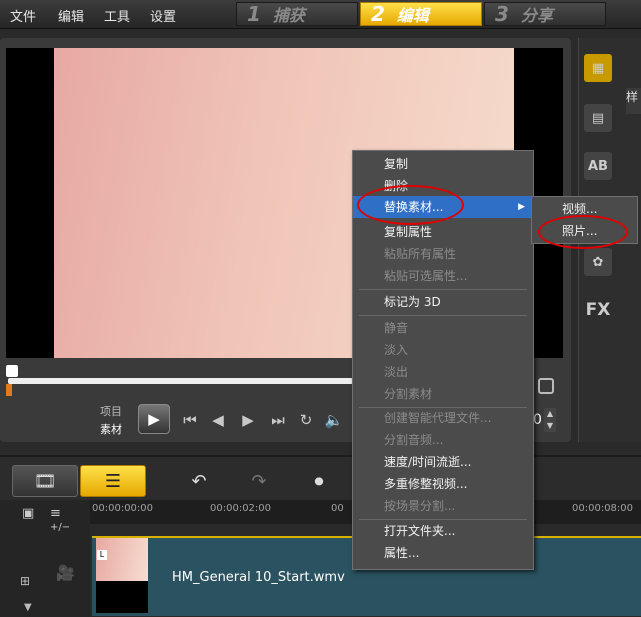 This screenshot has width=641, height=617. What do you see at coordinates (117, 15) in the screenshot?
I see `menu-tools: 工具` at bounding box center [117, 15].